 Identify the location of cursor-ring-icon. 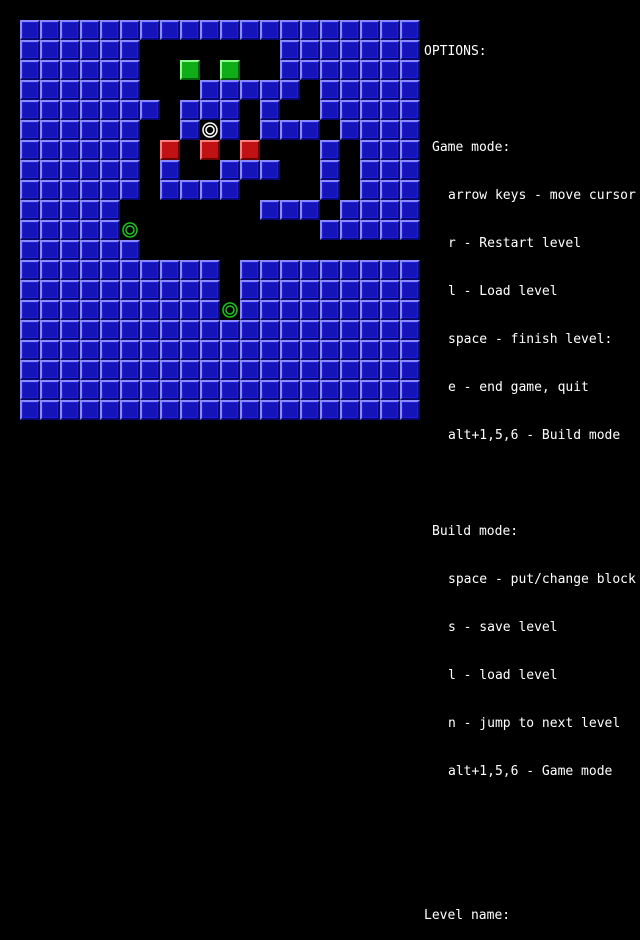
(210, 130).